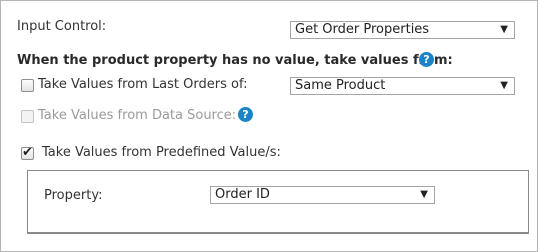  I want to click on input-control-select: Get Order Properties ▼, so click(402, 30).